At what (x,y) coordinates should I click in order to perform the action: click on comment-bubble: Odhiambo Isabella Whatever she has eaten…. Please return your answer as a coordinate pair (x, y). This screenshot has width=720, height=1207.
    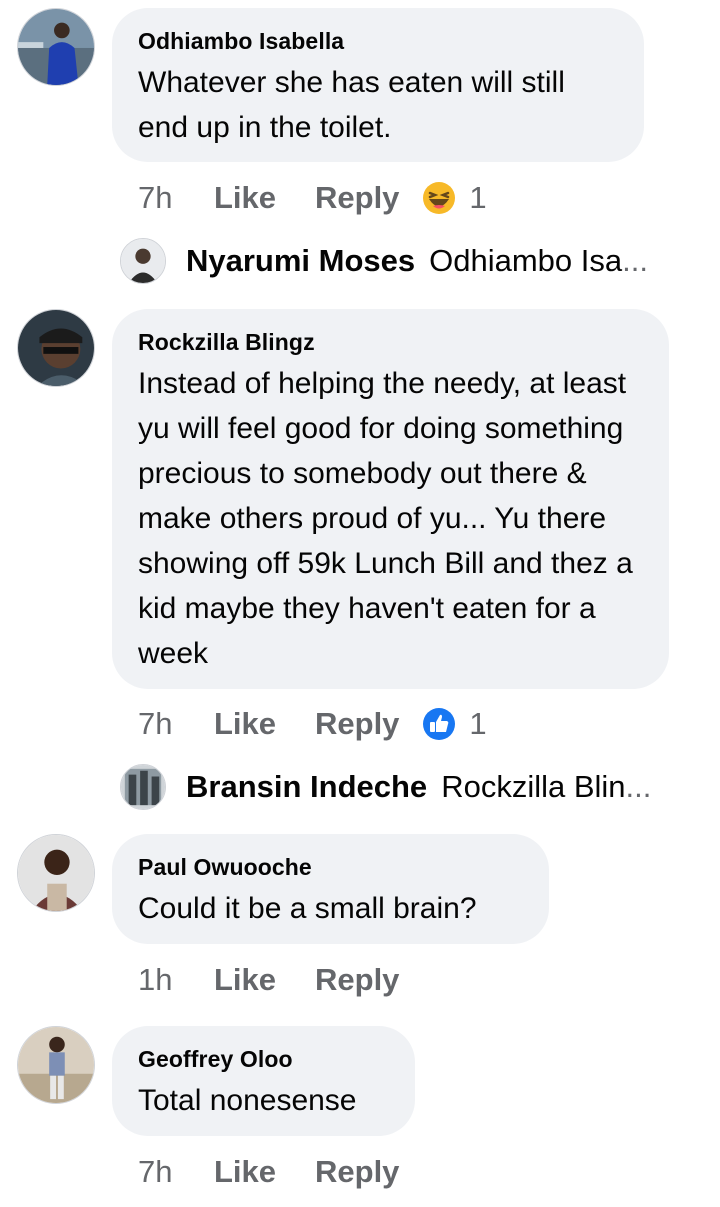
    Looking at the image, I should click on (378, 85).